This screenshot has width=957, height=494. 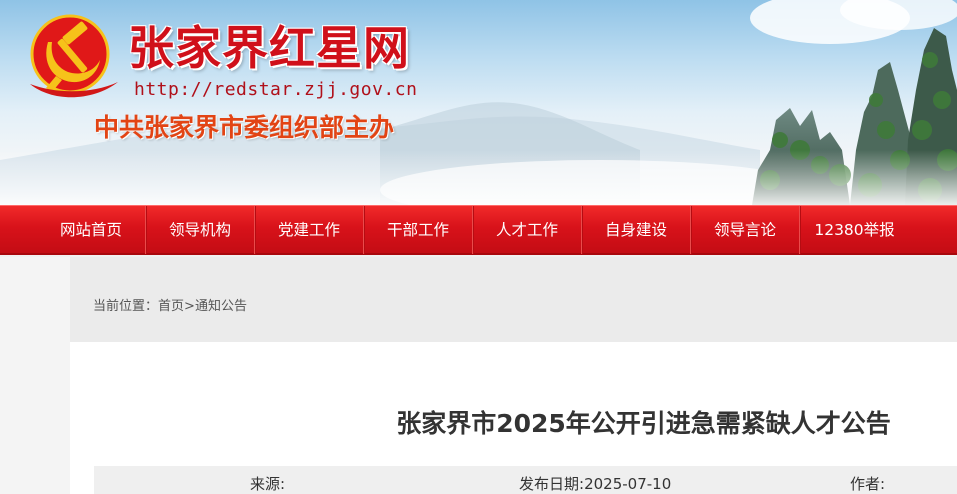 I want to click on nav-item-home: 网站首页, so click(x=91, y=230).